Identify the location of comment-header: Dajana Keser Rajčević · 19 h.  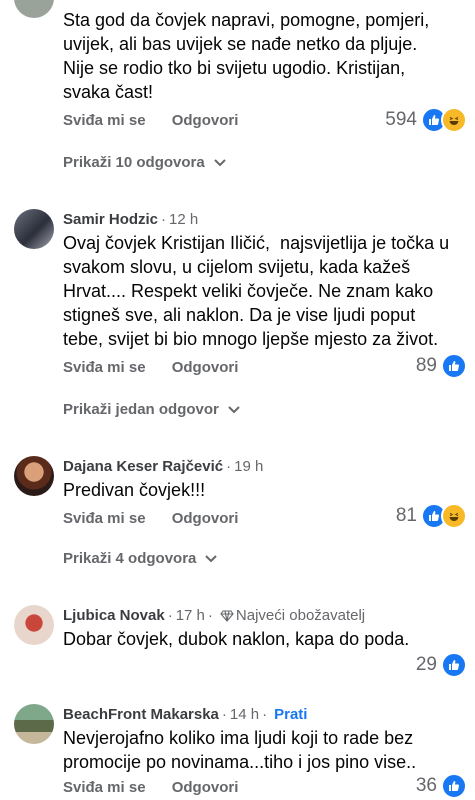
(163, 466).